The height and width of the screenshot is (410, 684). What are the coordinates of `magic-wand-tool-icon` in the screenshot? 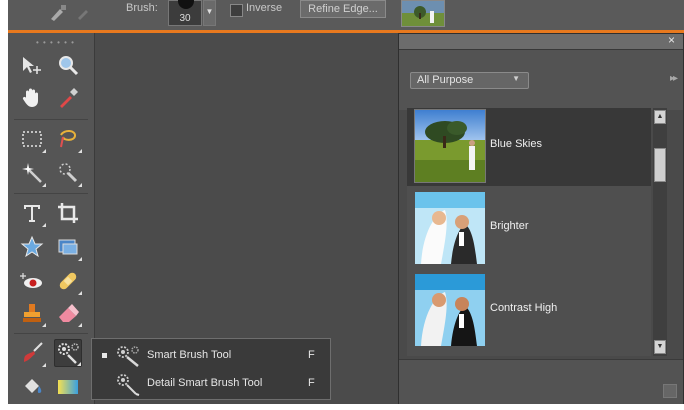 It's located at (32, 173).